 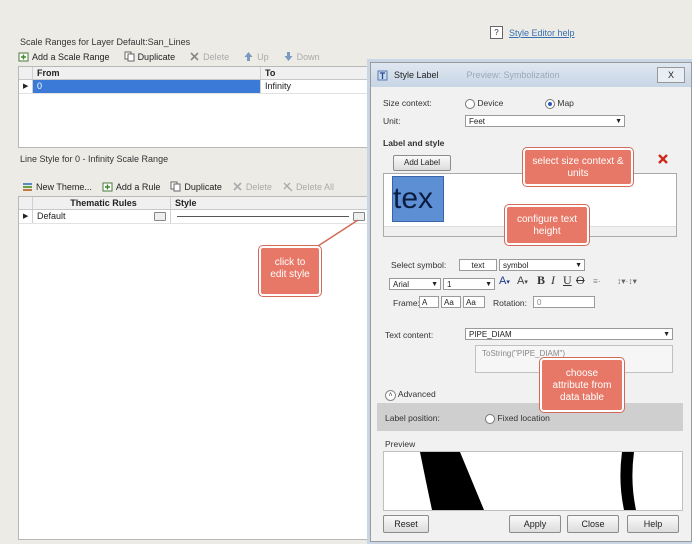 I want to click on select-symbol-label: Select symbol:, so click(x=419, y=265).